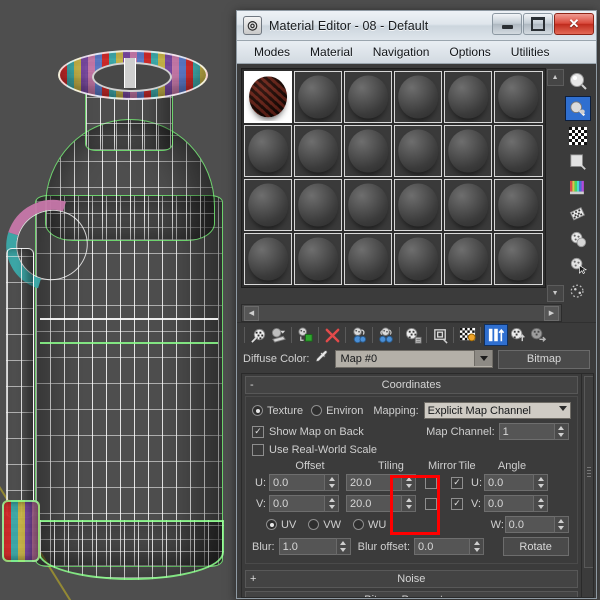 Image resolution: width=600 pixels, height=600 pixels. I want to click on tiling-u-spinner, so click(408, 482).